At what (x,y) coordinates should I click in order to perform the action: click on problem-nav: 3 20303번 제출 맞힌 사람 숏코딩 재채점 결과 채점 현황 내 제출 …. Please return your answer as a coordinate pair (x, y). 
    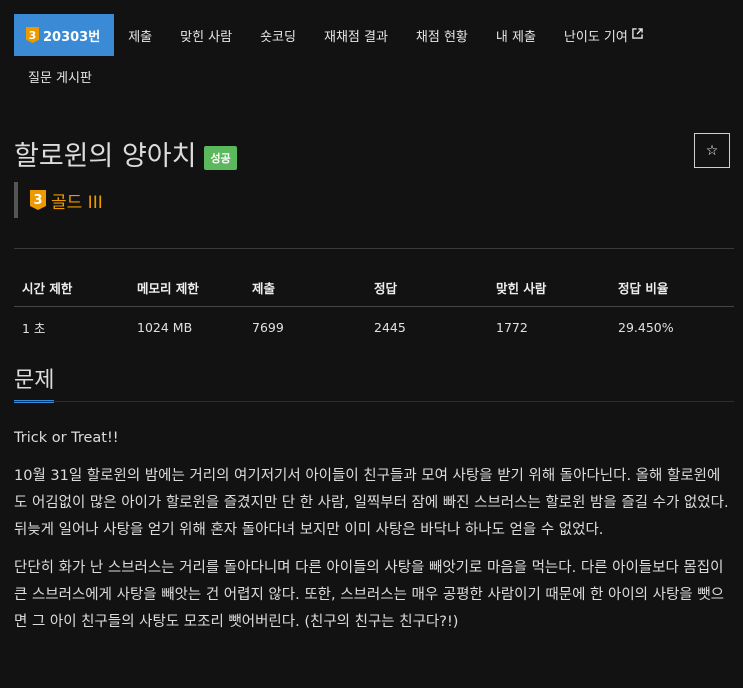
    Looking at the image, I should click on (372, 55).